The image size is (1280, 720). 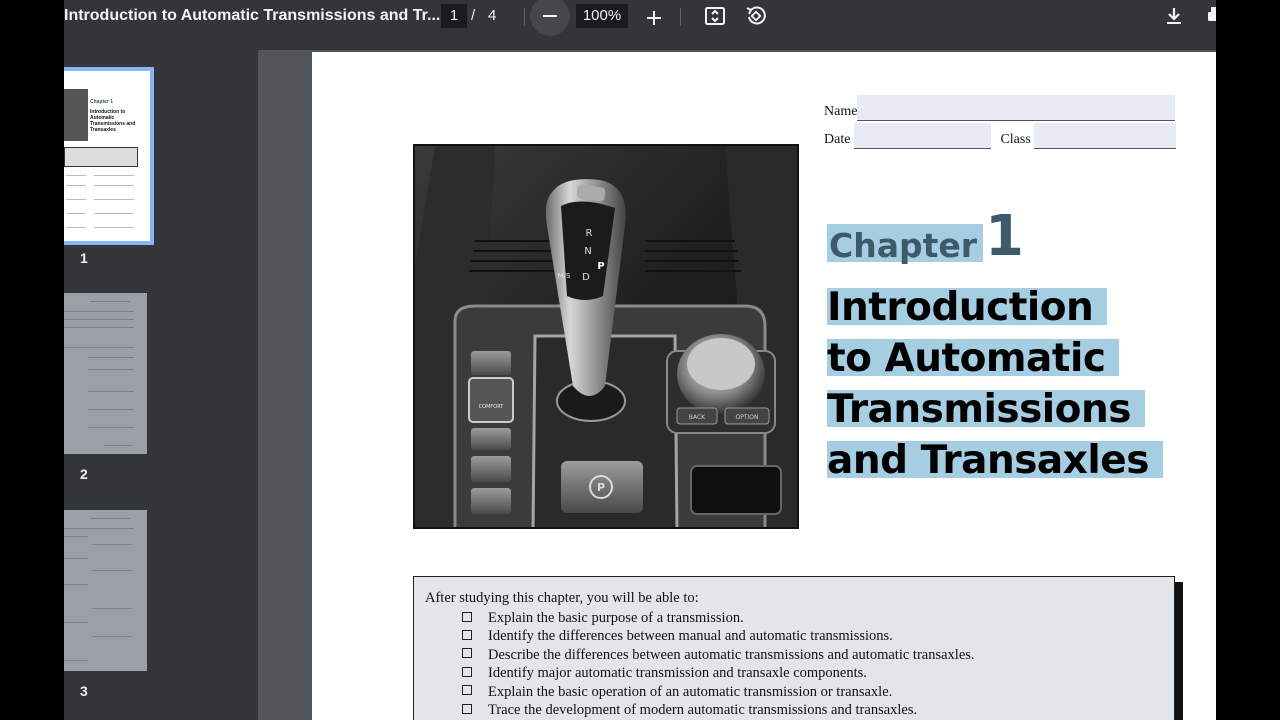 What do you see at coordinates (1105, 136) in the screenshot?
I see `class-field` at bounding box center [1105, 136].